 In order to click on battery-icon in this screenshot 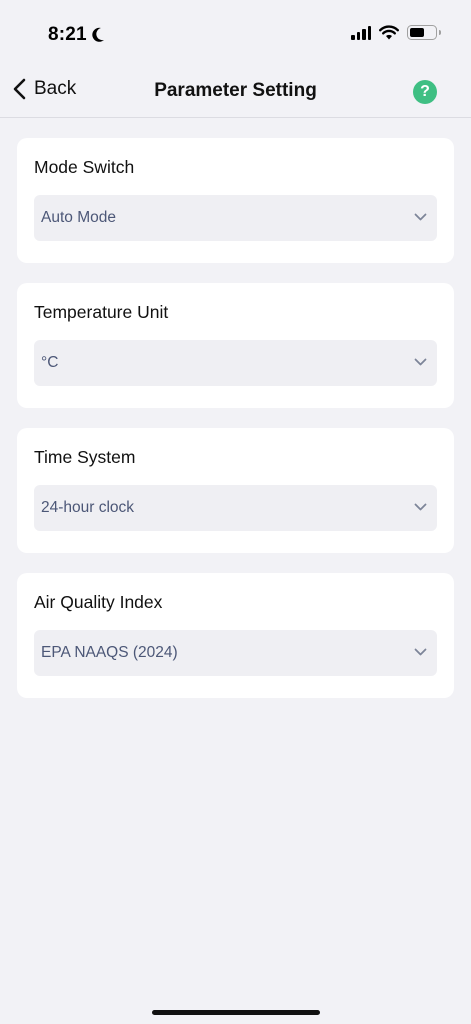, I will do `click(424, 32)`.